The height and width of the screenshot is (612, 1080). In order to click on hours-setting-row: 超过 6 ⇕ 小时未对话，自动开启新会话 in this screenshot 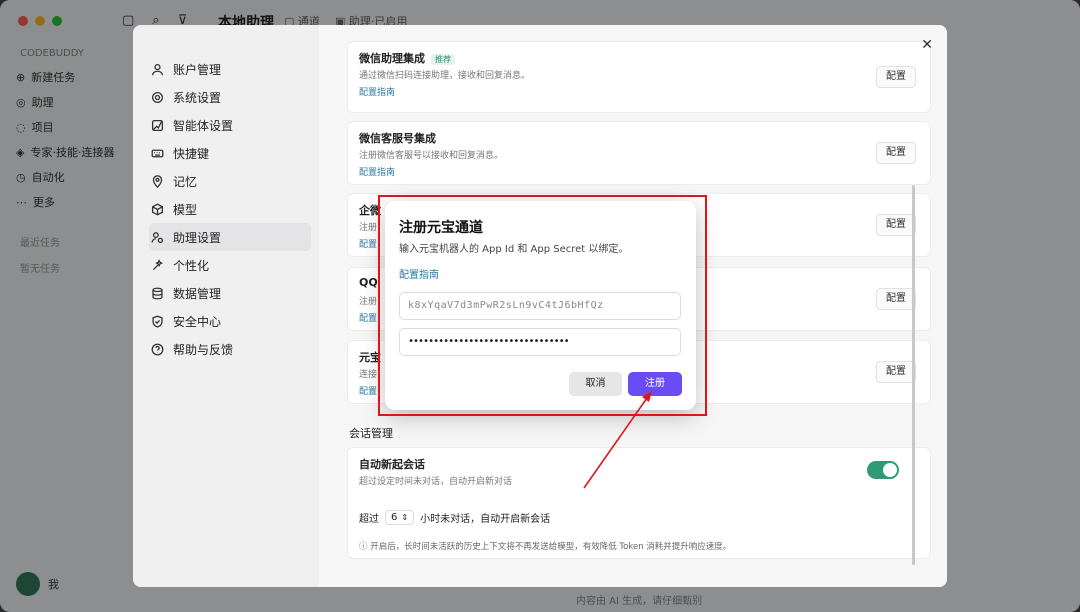, I will do `click(454, 517)`.